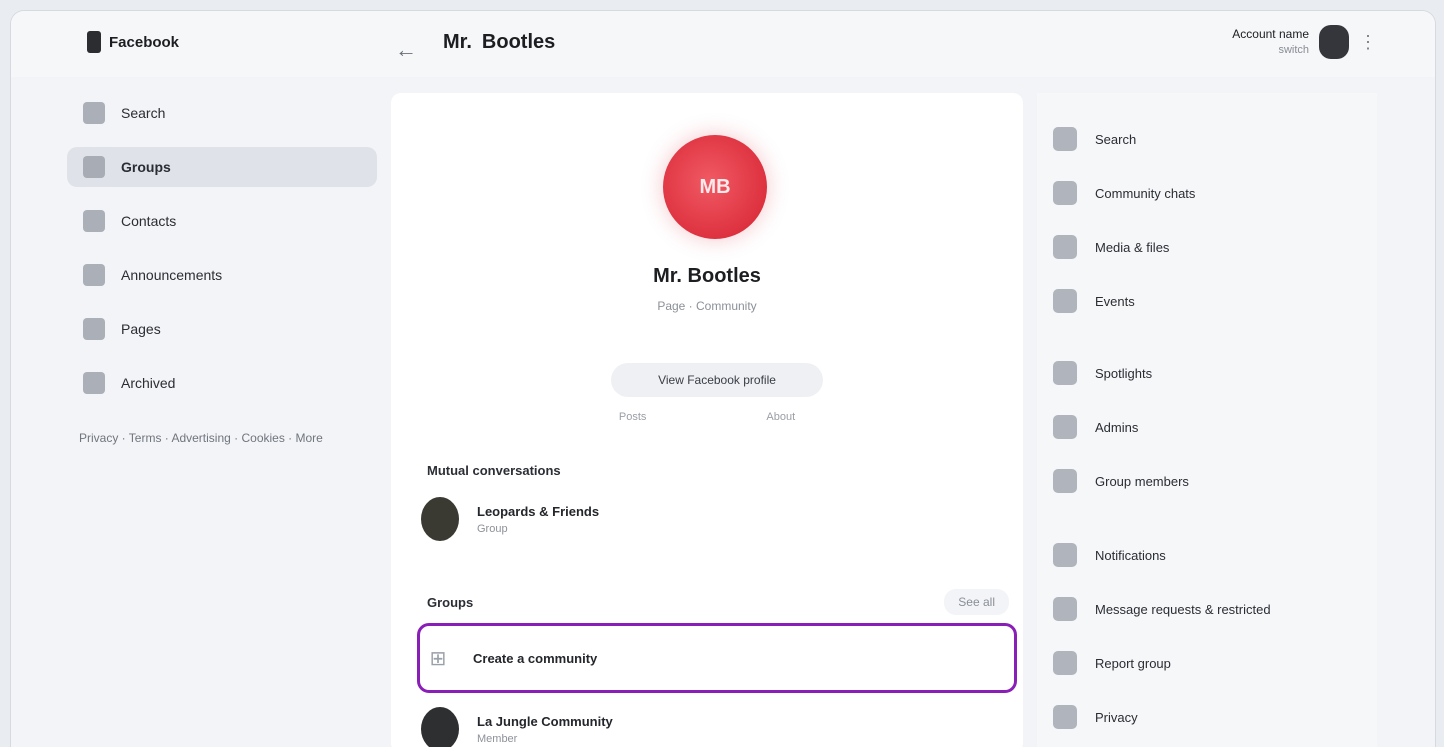  Describe the element at coordinates (94, 275) in the screenshot. I see `announcements-icon` at that location.